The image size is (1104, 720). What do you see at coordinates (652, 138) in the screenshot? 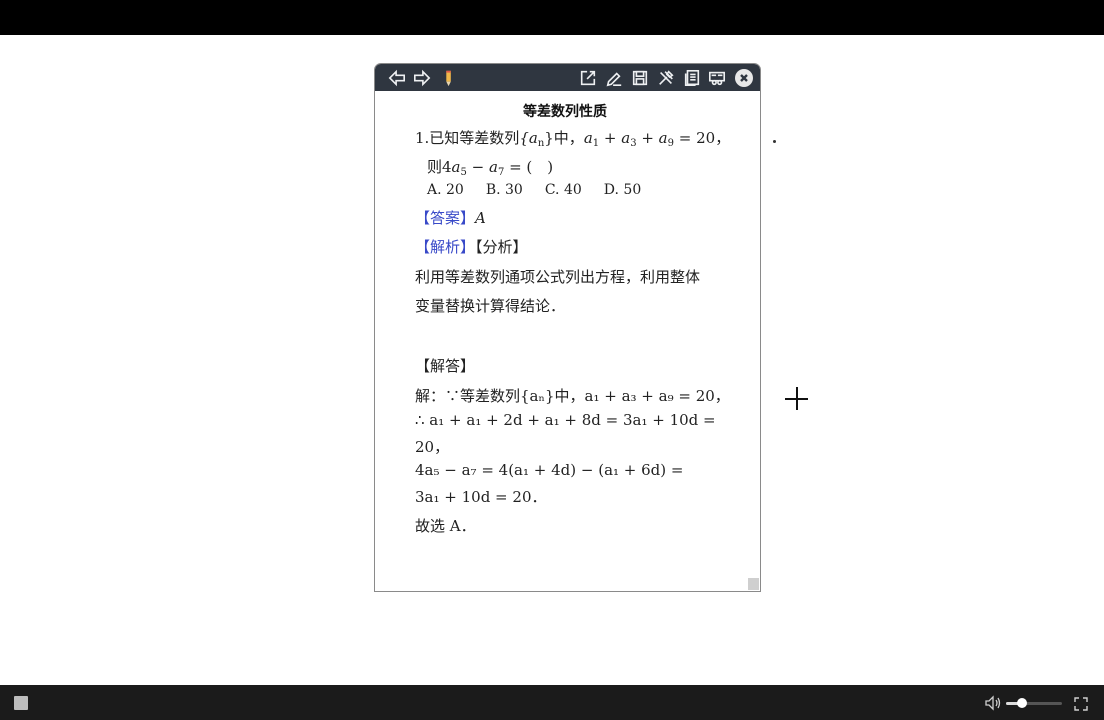
I see `eq-plus2: + a` at bounding box center [652, 138].